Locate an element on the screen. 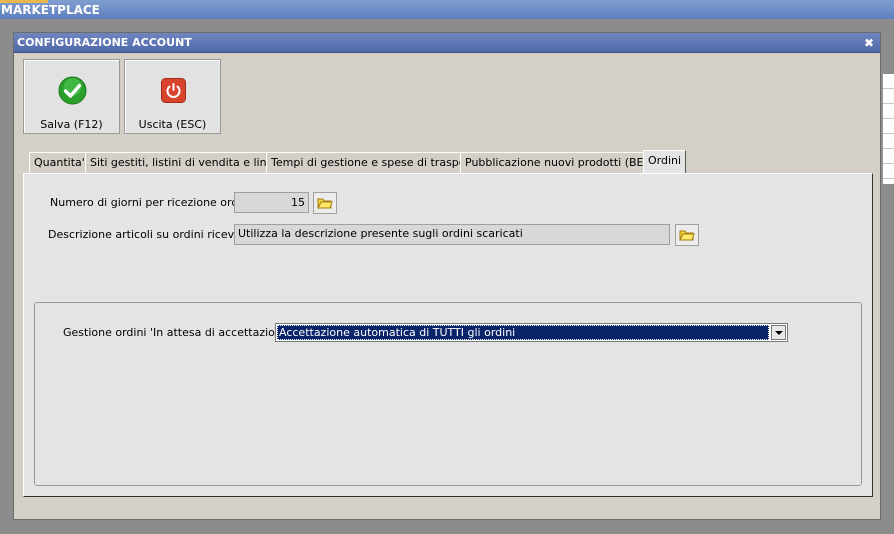 Image resolution: width=894 pixels, height=534 pixels. app-title: MARKETPLACE is located at coordinates (50, 10).